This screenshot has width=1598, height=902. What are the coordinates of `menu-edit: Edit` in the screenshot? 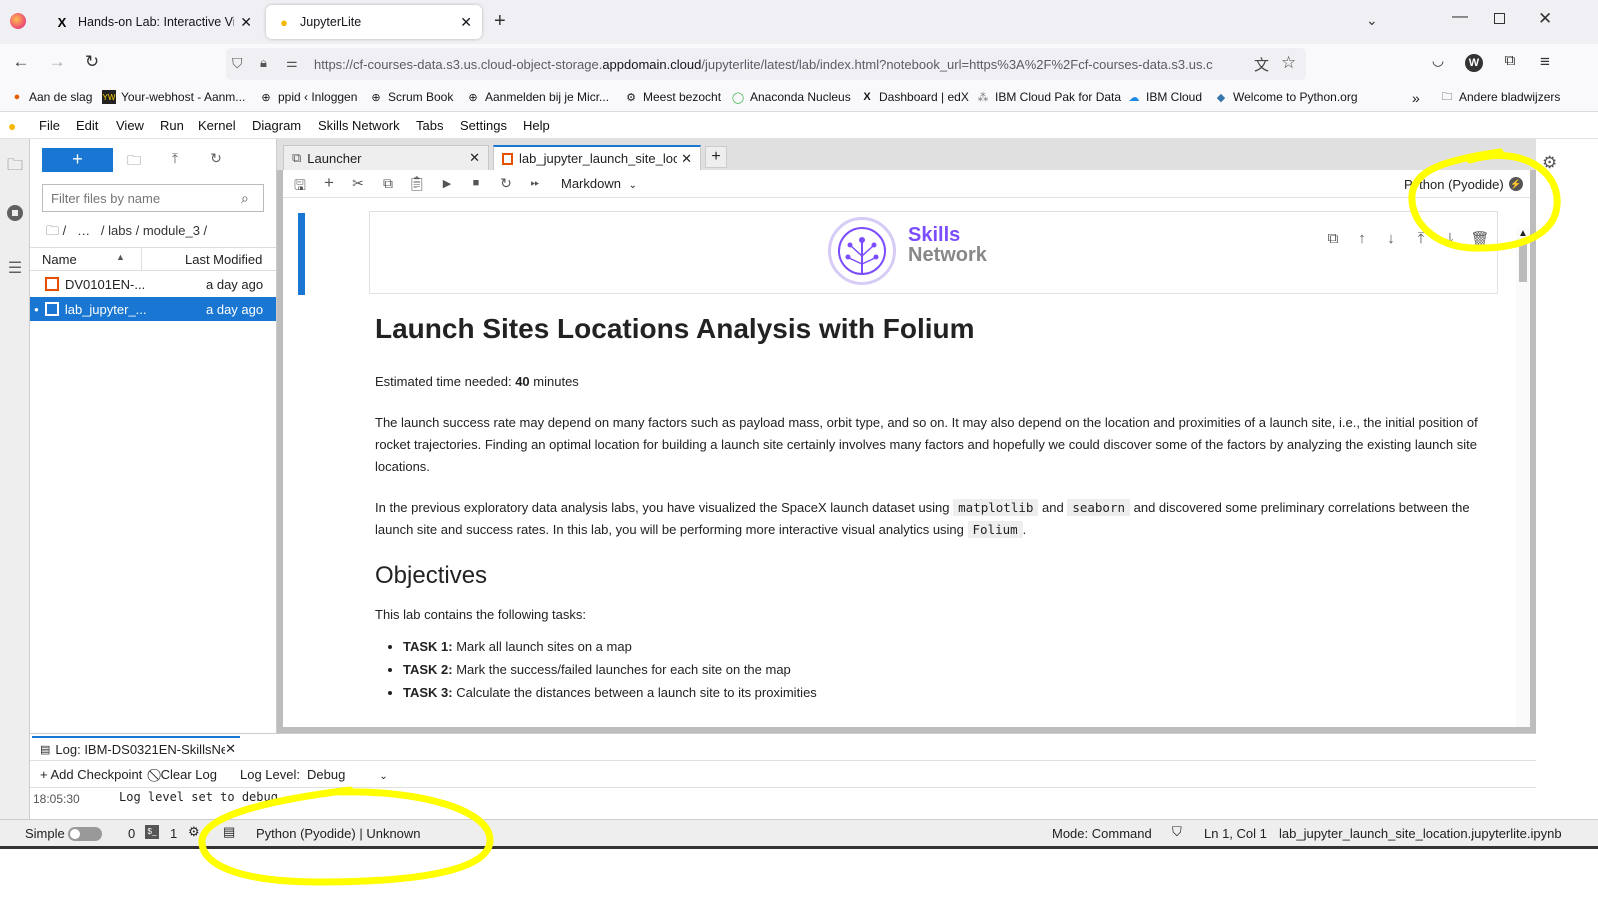 It's located at (87, 125).